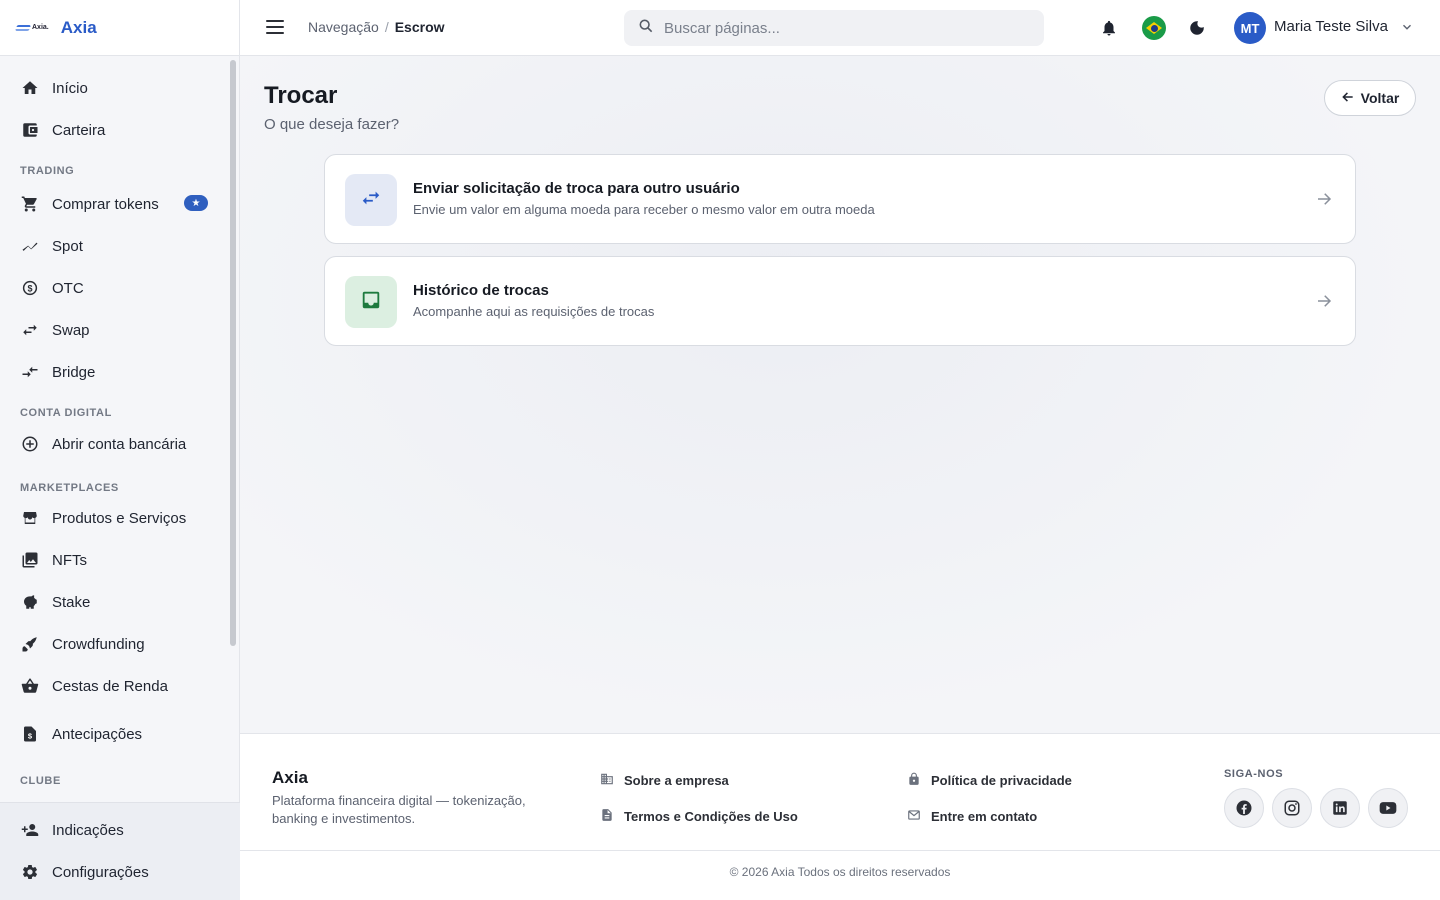 This screenshot has height=900, width=1440. Describe the element at coordinates (1154, 28) in the screenshot. I see `brazil-flag-icon` at that location.